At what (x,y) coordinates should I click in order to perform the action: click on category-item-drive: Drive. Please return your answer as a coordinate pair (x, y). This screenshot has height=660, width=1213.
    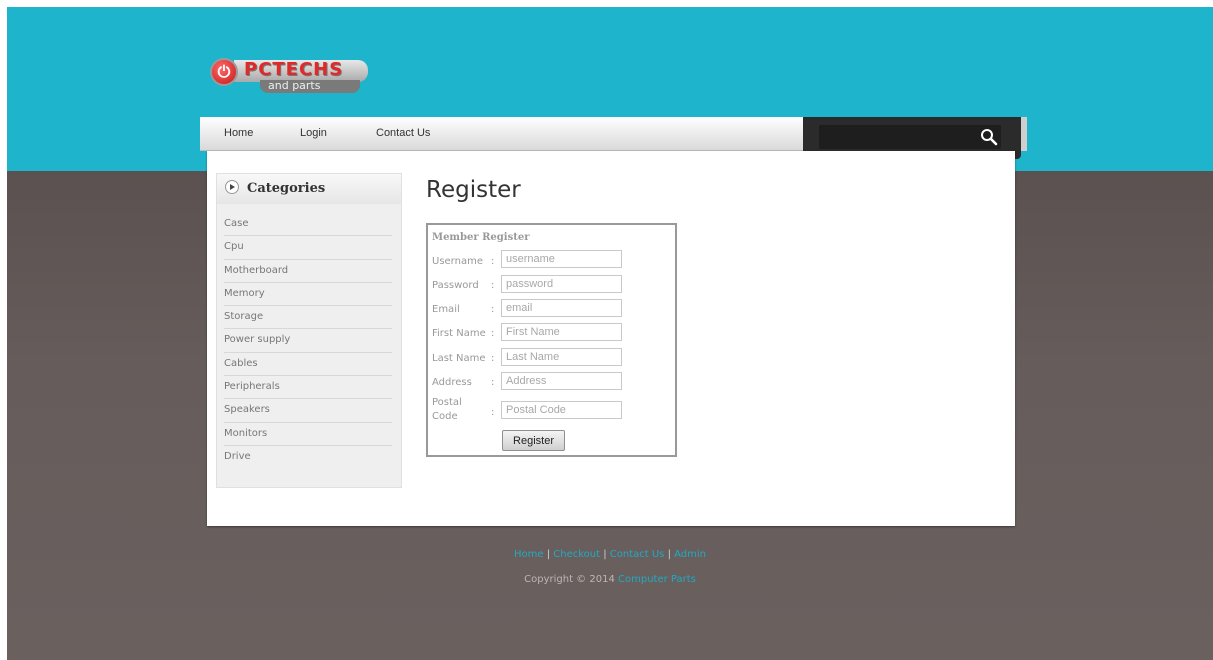
    Looking at the image, I should click on (308, 457).